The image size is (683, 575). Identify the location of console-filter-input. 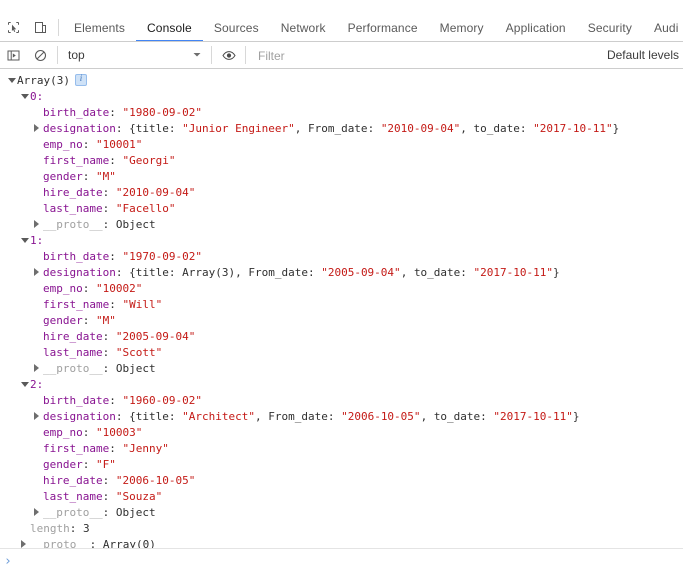
(423, 55).